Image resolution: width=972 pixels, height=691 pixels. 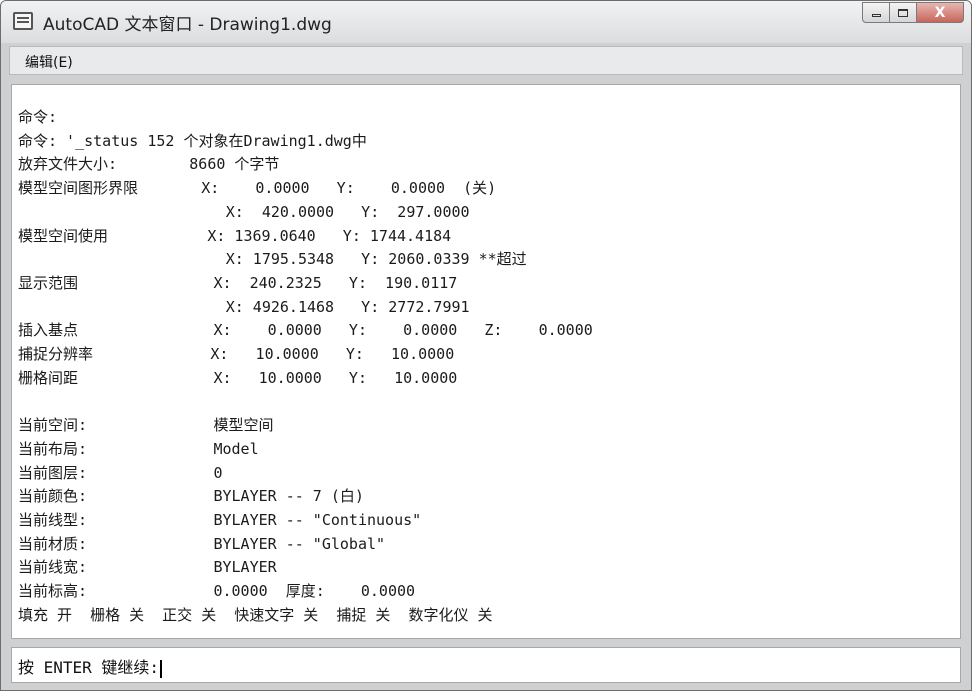 What do you see at coordinates (255, 614) in the screenshot?
I see `console-line: 填充 开 栅格 关 正交 关 快速文字 关 捕捉 关 数字化仪 关` at bounding box center [255, 614].